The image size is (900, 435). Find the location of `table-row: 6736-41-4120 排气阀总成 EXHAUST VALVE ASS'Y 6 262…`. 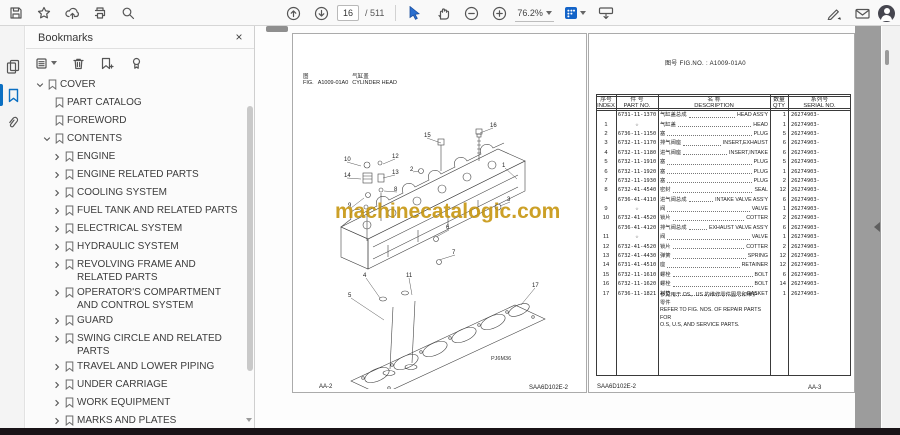

table-row: 6736-41-4120 排气阀总成 EXHAUST VALVE ASS'Y 6 262… is located at coordinates (718, 227).